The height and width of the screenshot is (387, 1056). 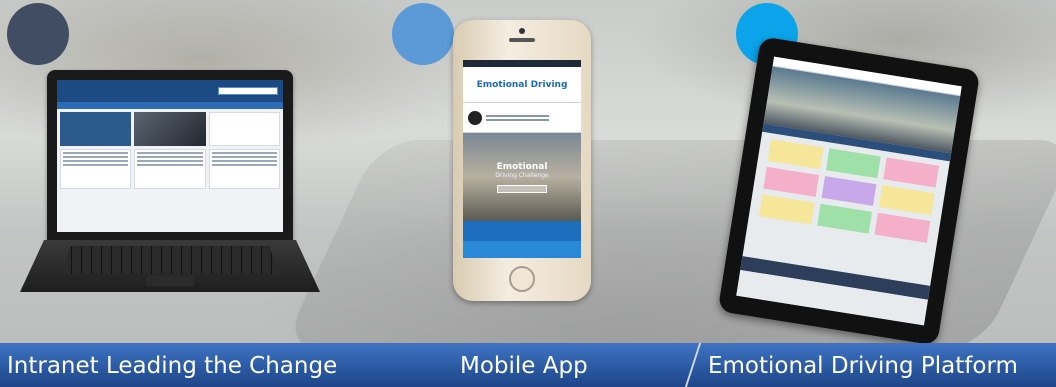 I want to click on laptop-keyboard, so click(x=170, y=260).